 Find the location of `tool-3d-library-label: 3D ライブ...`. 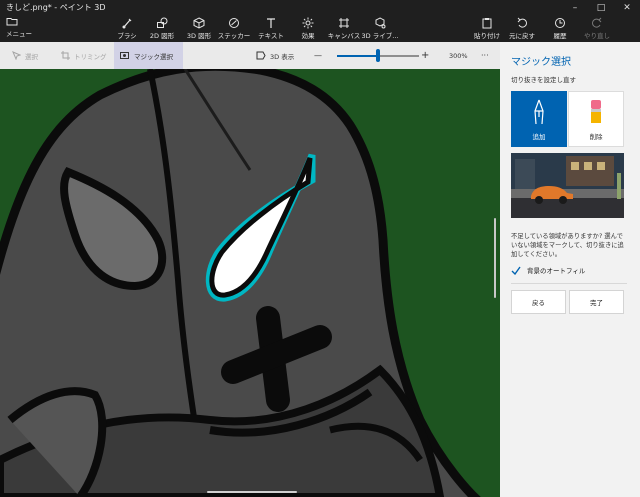

tool-3d-library-label: 3D ライブ... is located at coordinates (380, 36).